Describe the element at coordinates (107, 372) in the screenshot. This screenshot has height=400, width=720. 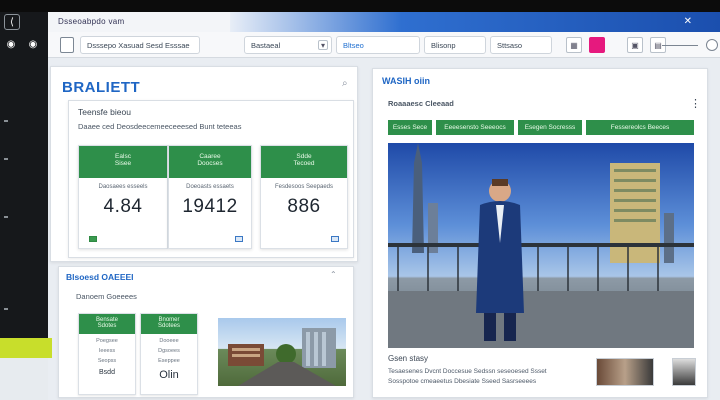
I see `mini-card-value: Bsdd` at that location.